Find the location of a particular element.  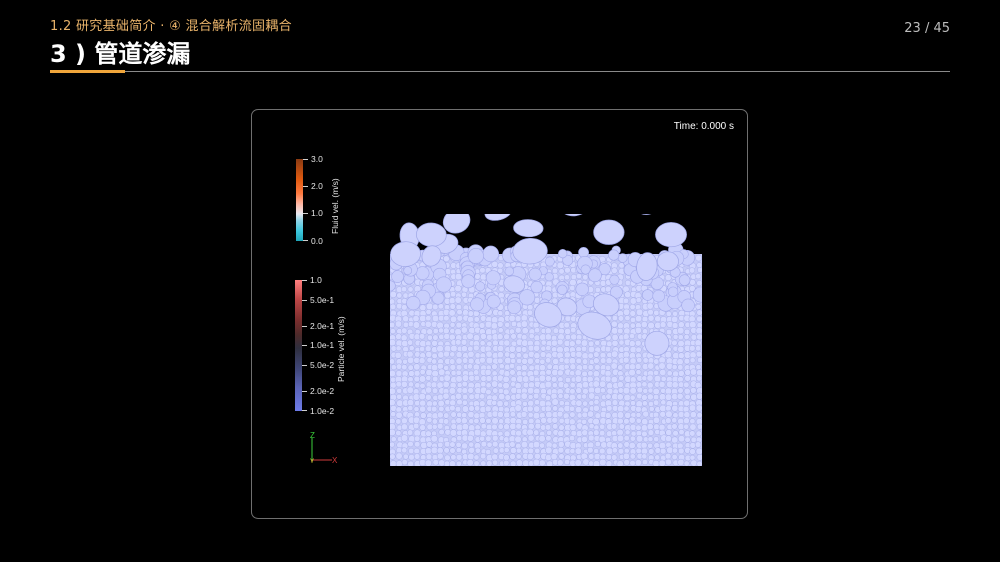

title-rule-accent is located at coordinates (87, 71).